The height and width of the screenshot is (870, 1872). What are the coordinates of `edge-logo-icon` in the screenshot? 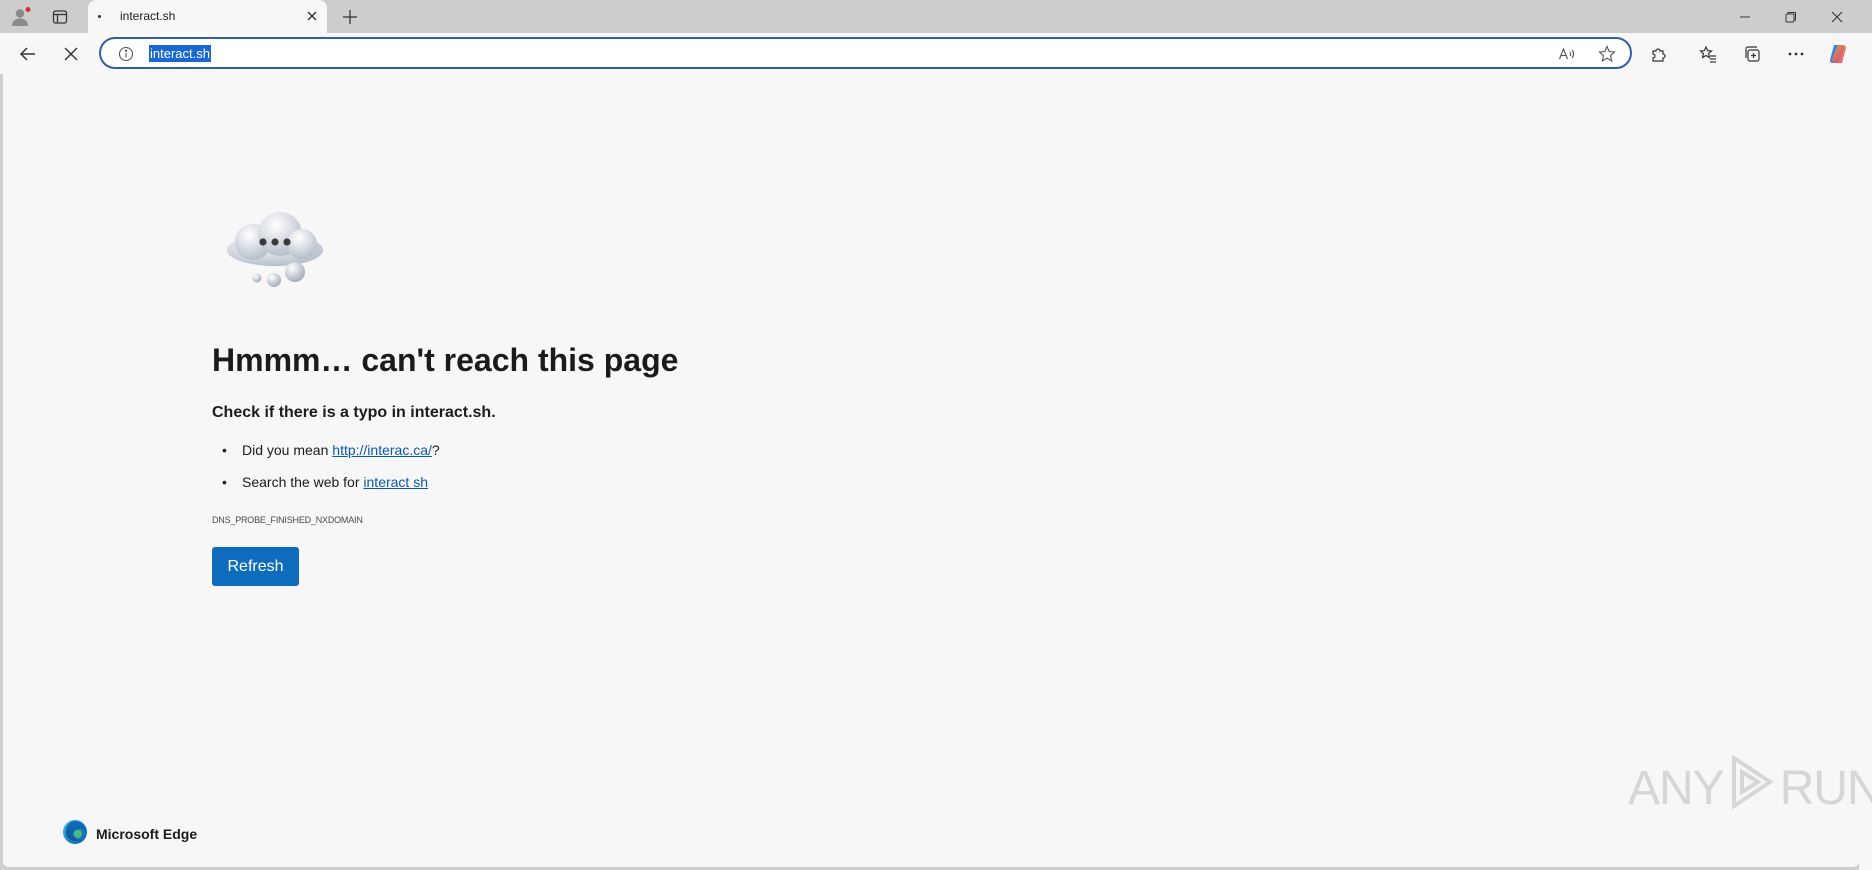 It's located at (75, 834).